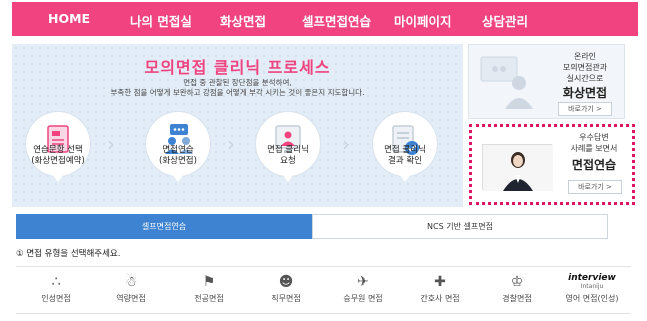  I want to click on step-1-line1: 연습문항 선택, so click(58, 150).